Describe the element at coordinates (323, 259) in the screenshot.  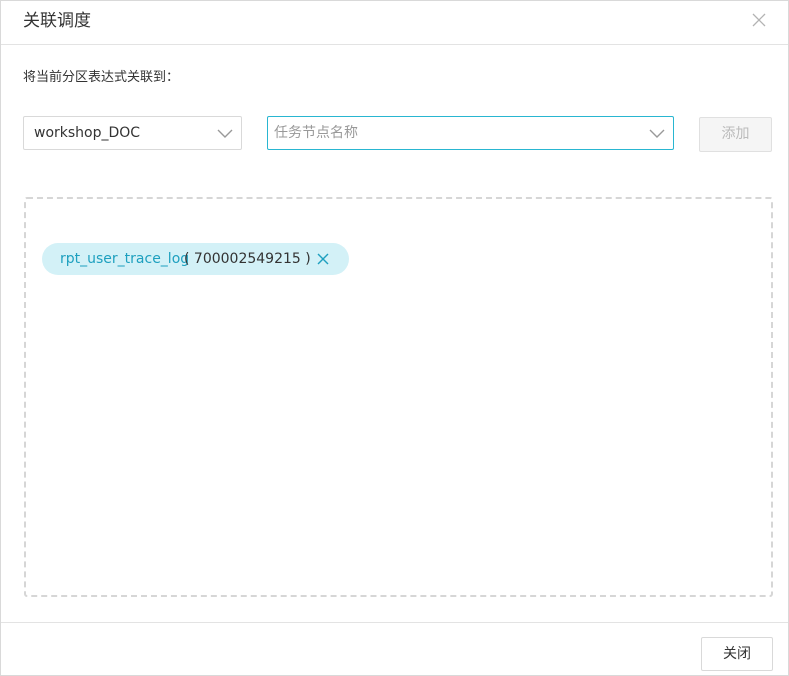
I see `remove-tag-icon` at that location.